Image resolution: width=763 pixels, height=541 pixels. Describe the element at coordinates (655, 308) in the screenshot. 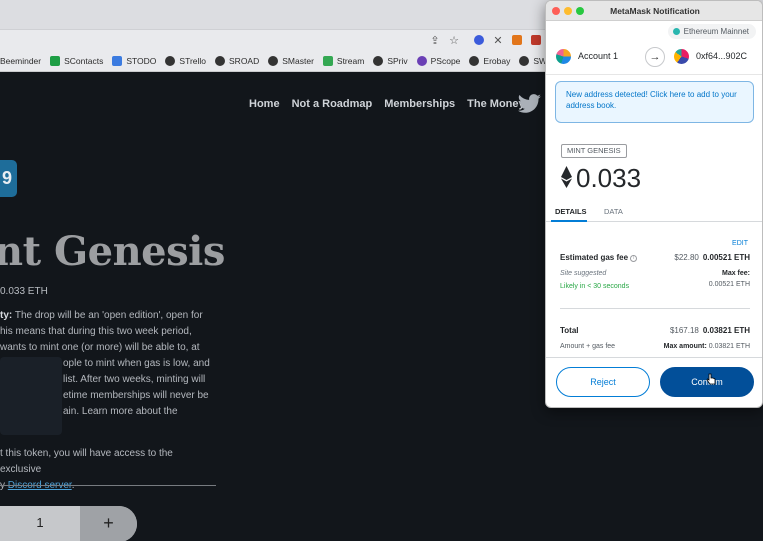

I see `separator` at that location.